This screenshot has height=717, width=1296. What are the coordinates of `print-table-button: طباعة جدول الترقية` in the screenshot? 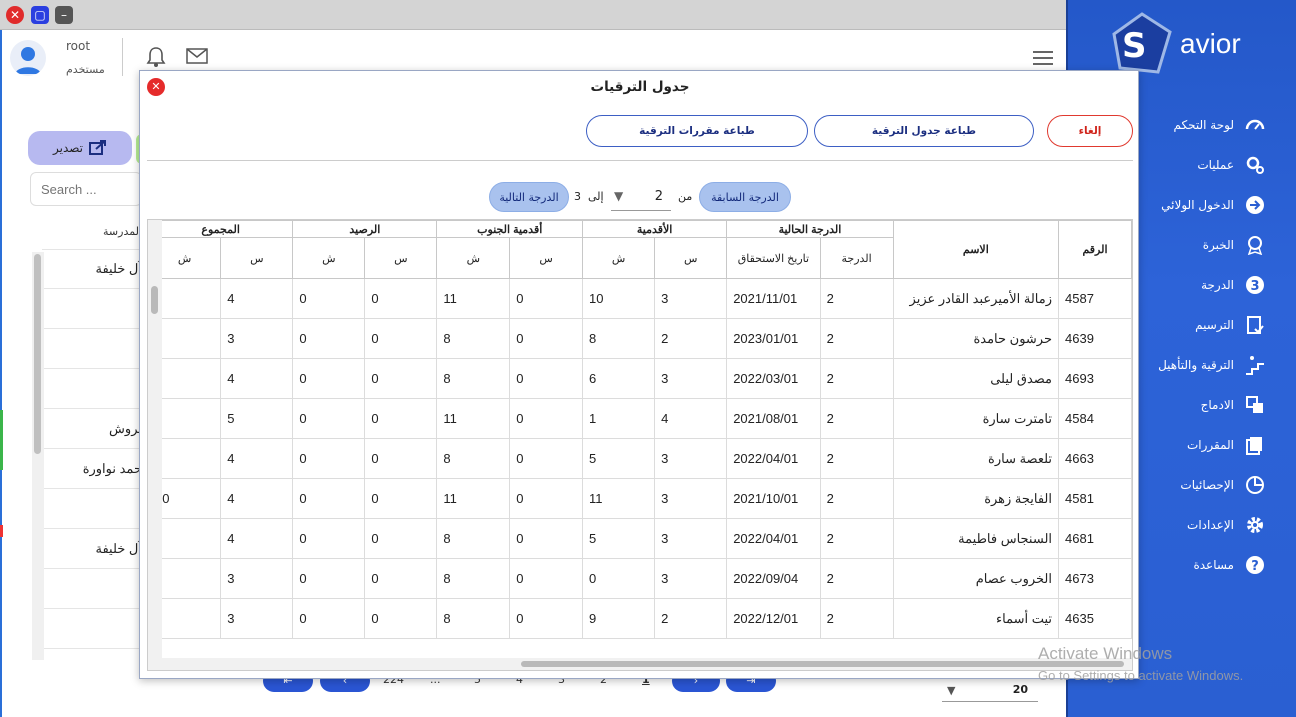 It's located at (924, 131).